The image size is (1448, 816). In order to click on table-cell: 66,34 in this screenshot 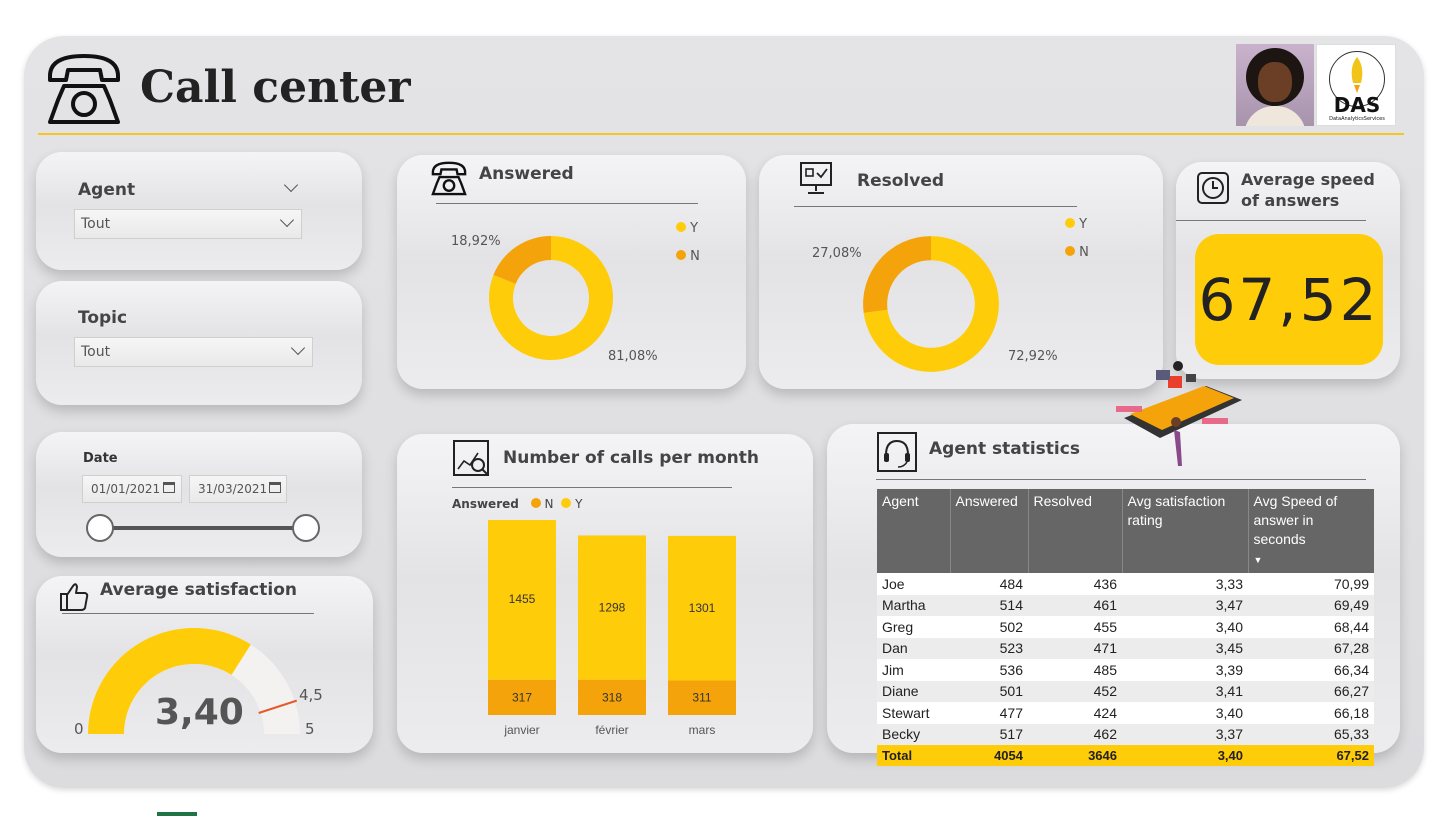, I will do `click(1311, 670)`.